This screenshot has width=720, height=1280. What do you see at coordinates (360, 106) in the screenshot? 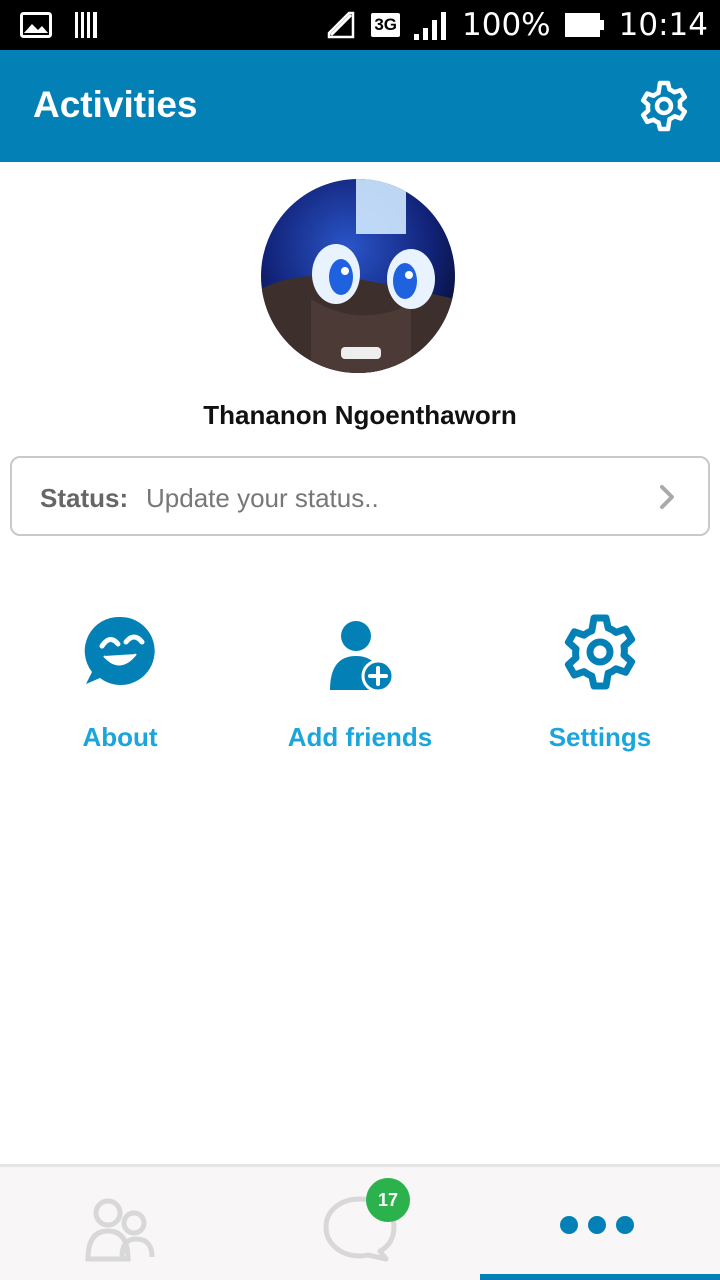
I see `app-bar: Activities` at bounding box center [360, 106].